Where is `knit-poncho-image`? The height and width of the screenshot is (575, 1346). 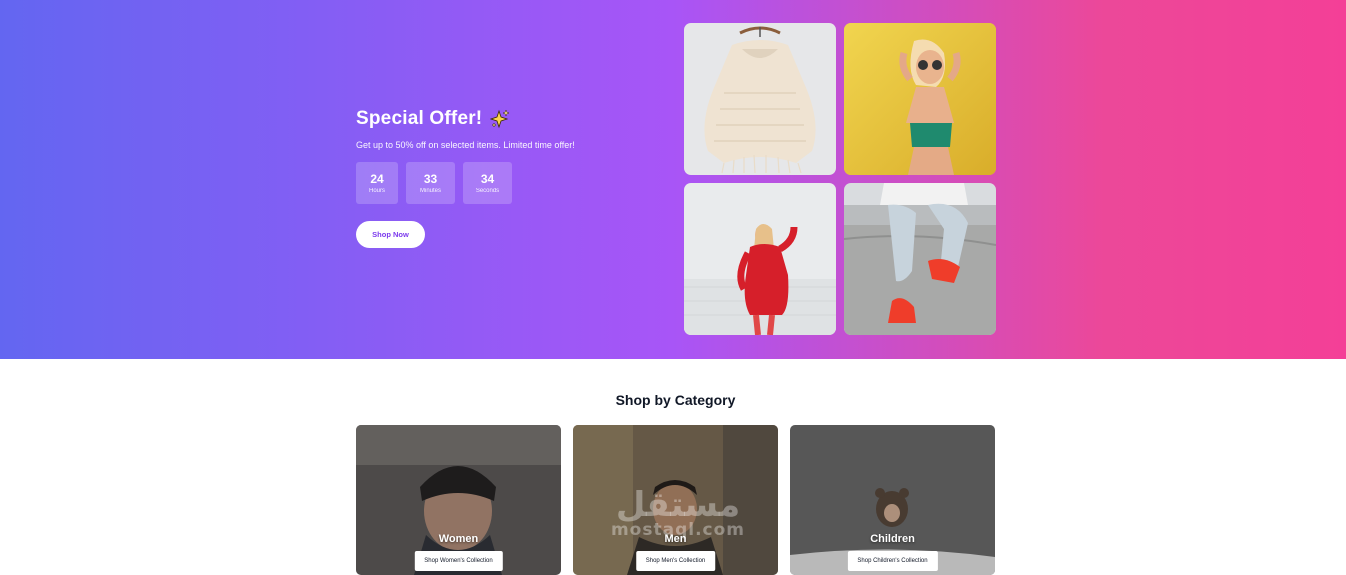
knit-poncho-image is located at coordinates (760, 99).